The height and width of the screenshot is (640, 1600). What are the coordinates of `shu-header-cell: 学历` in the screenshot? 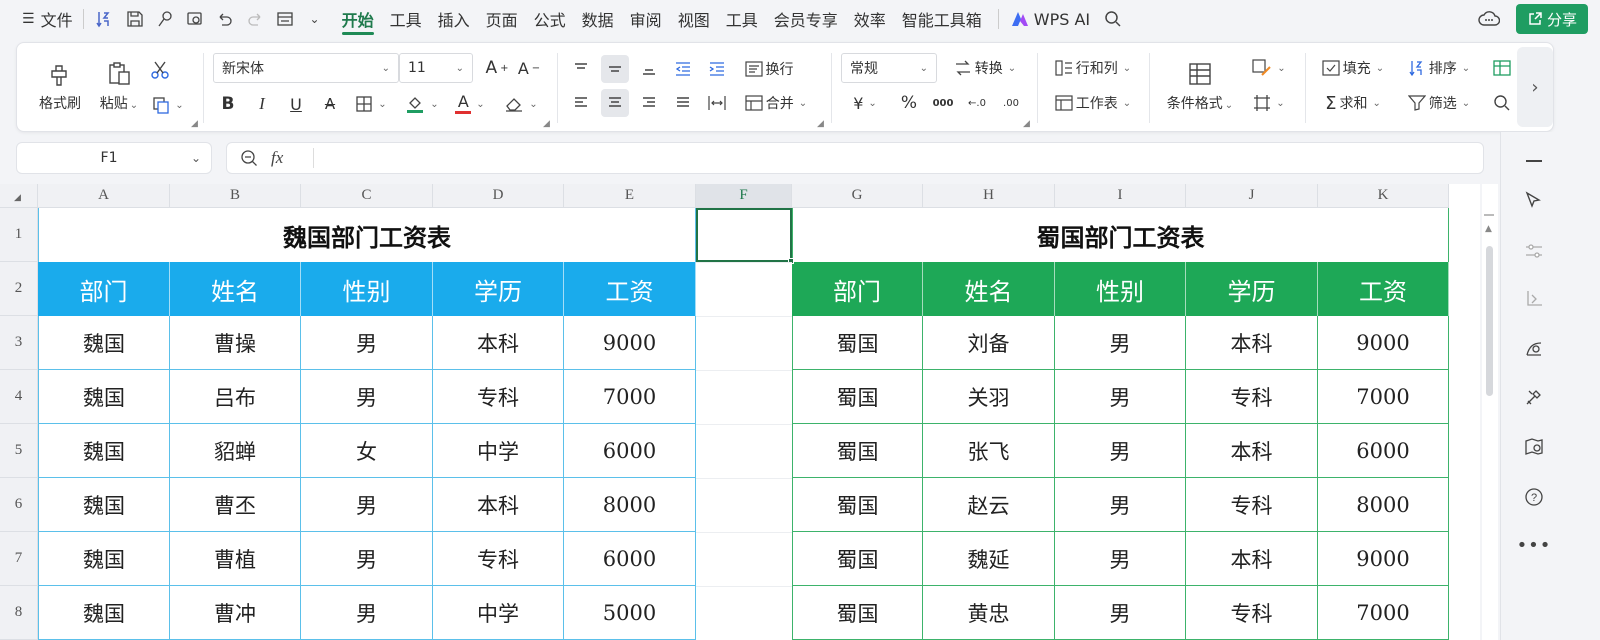 It's located at (1252, 289).